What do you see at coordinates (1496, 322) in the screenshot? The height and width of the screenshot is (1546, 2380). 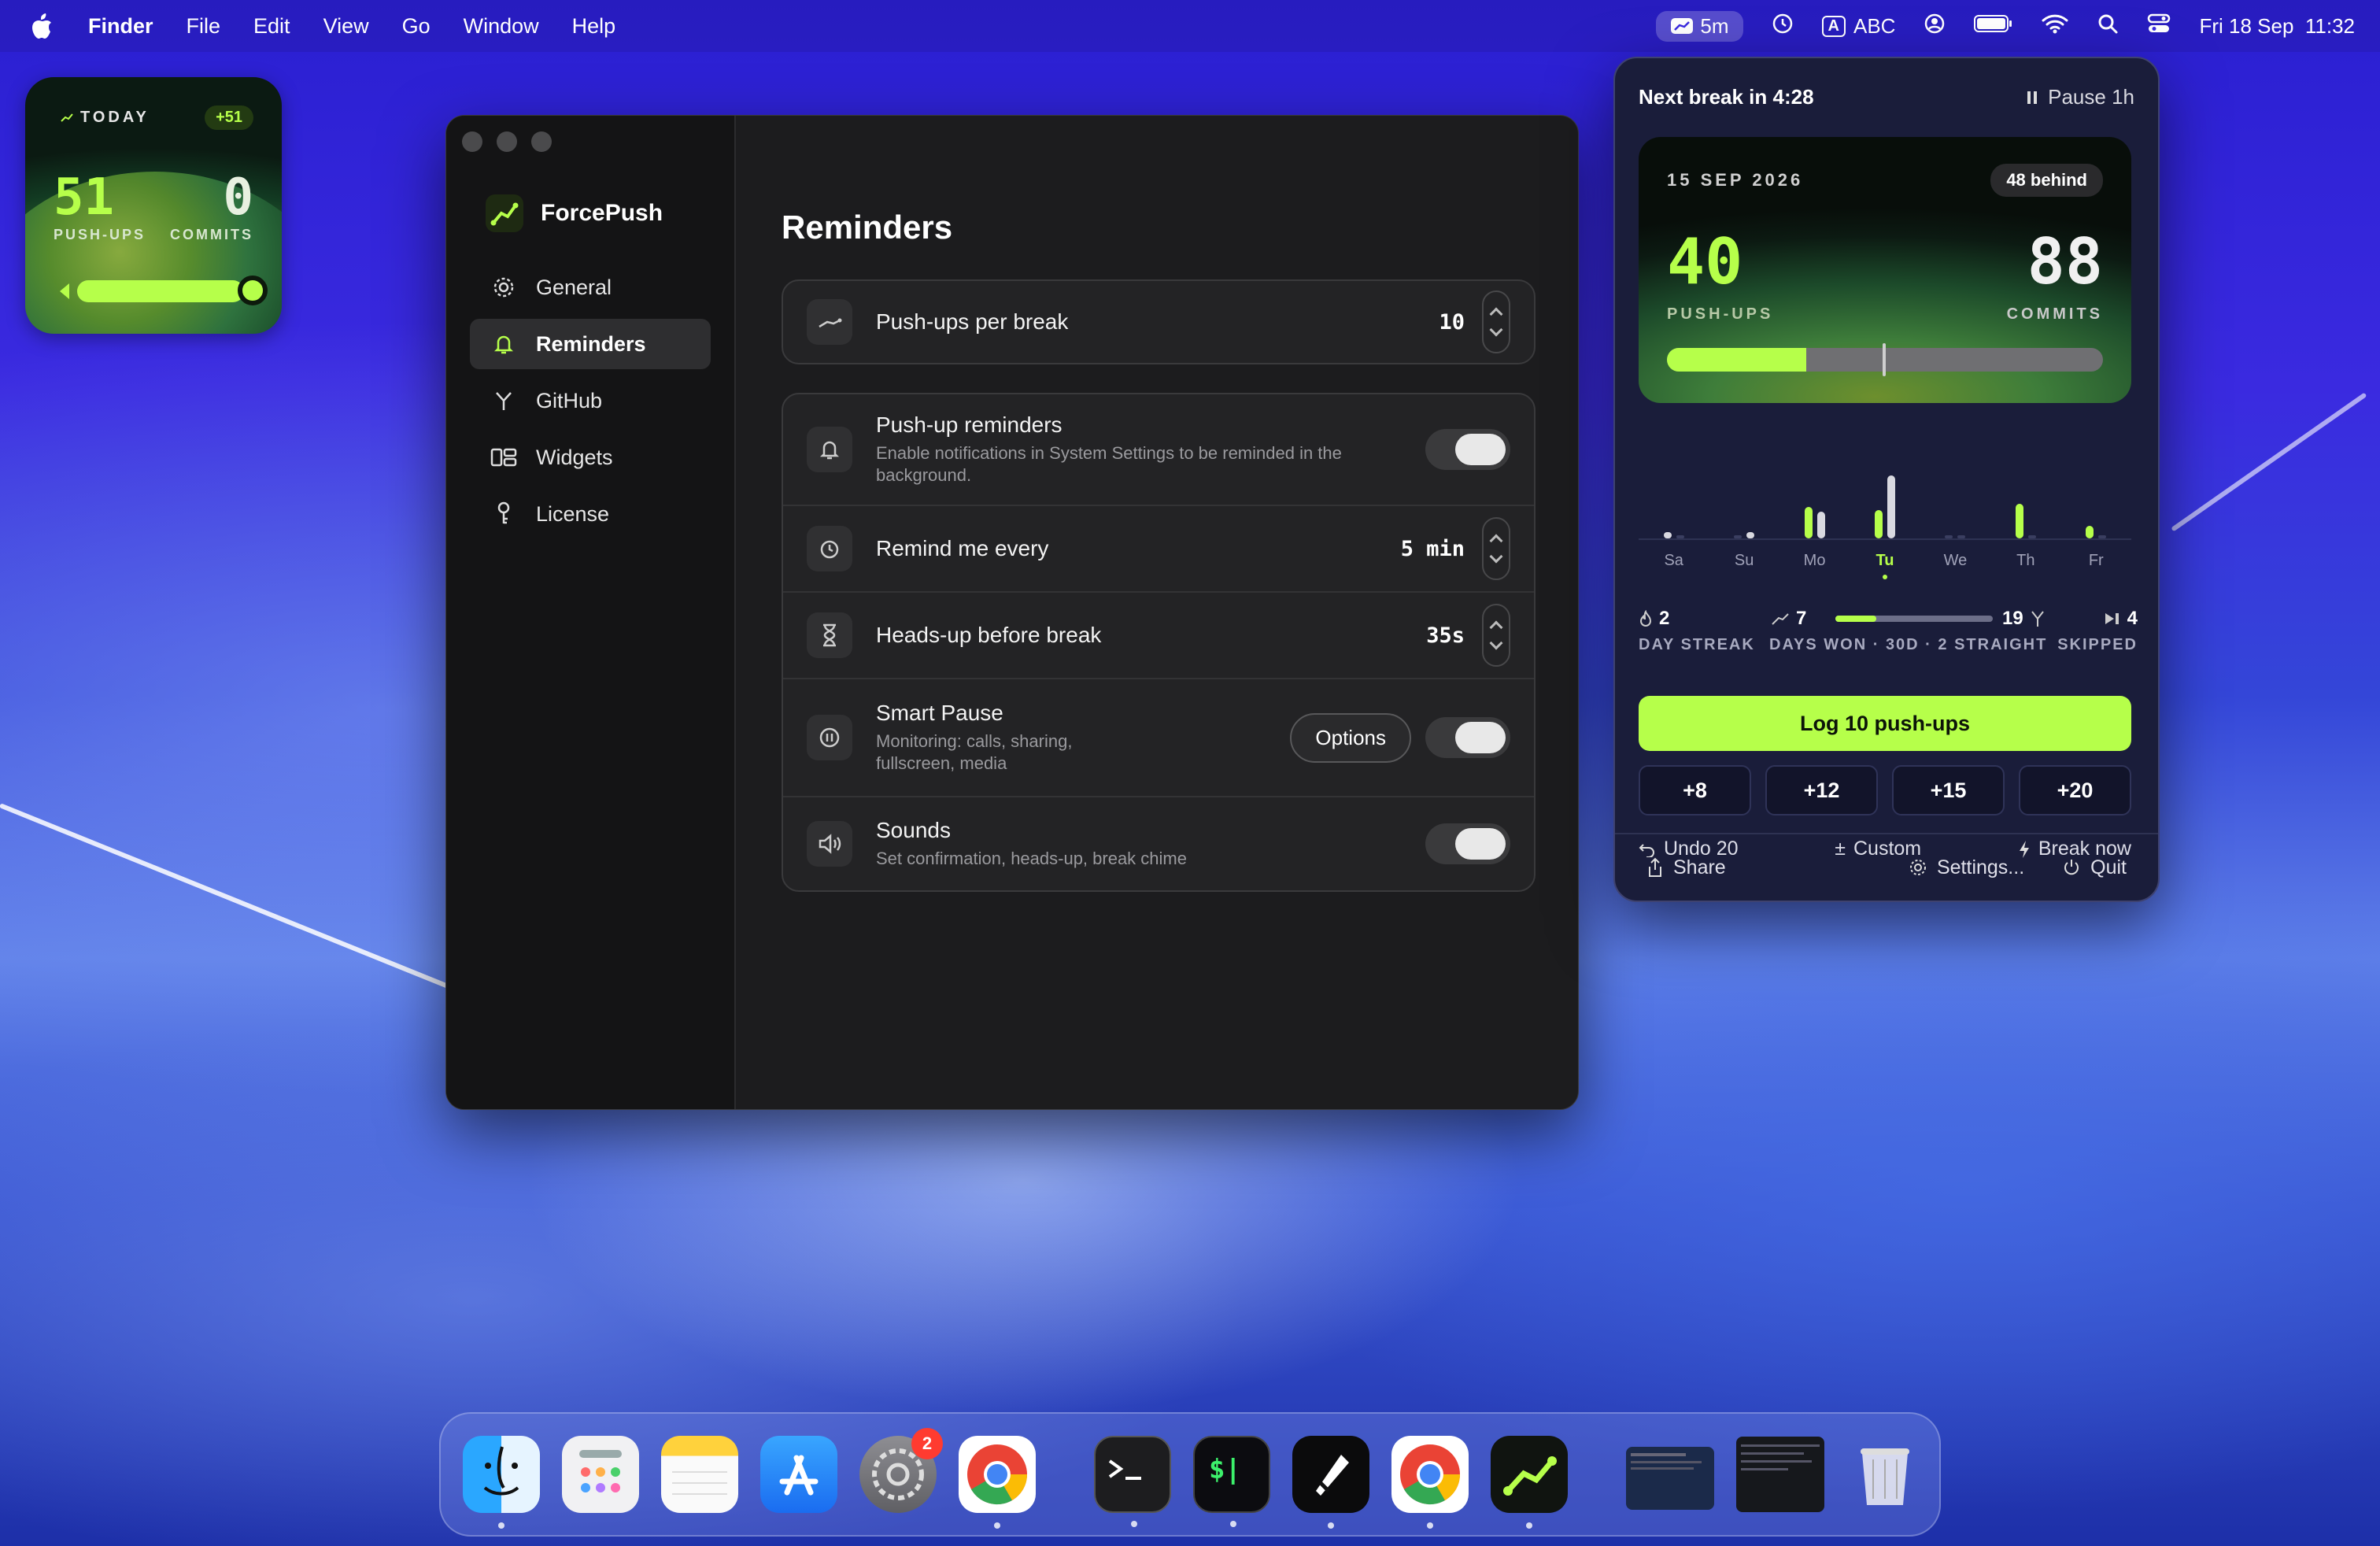 I see `pushups-per-break-stepper` at bounding box center [1496, 322].